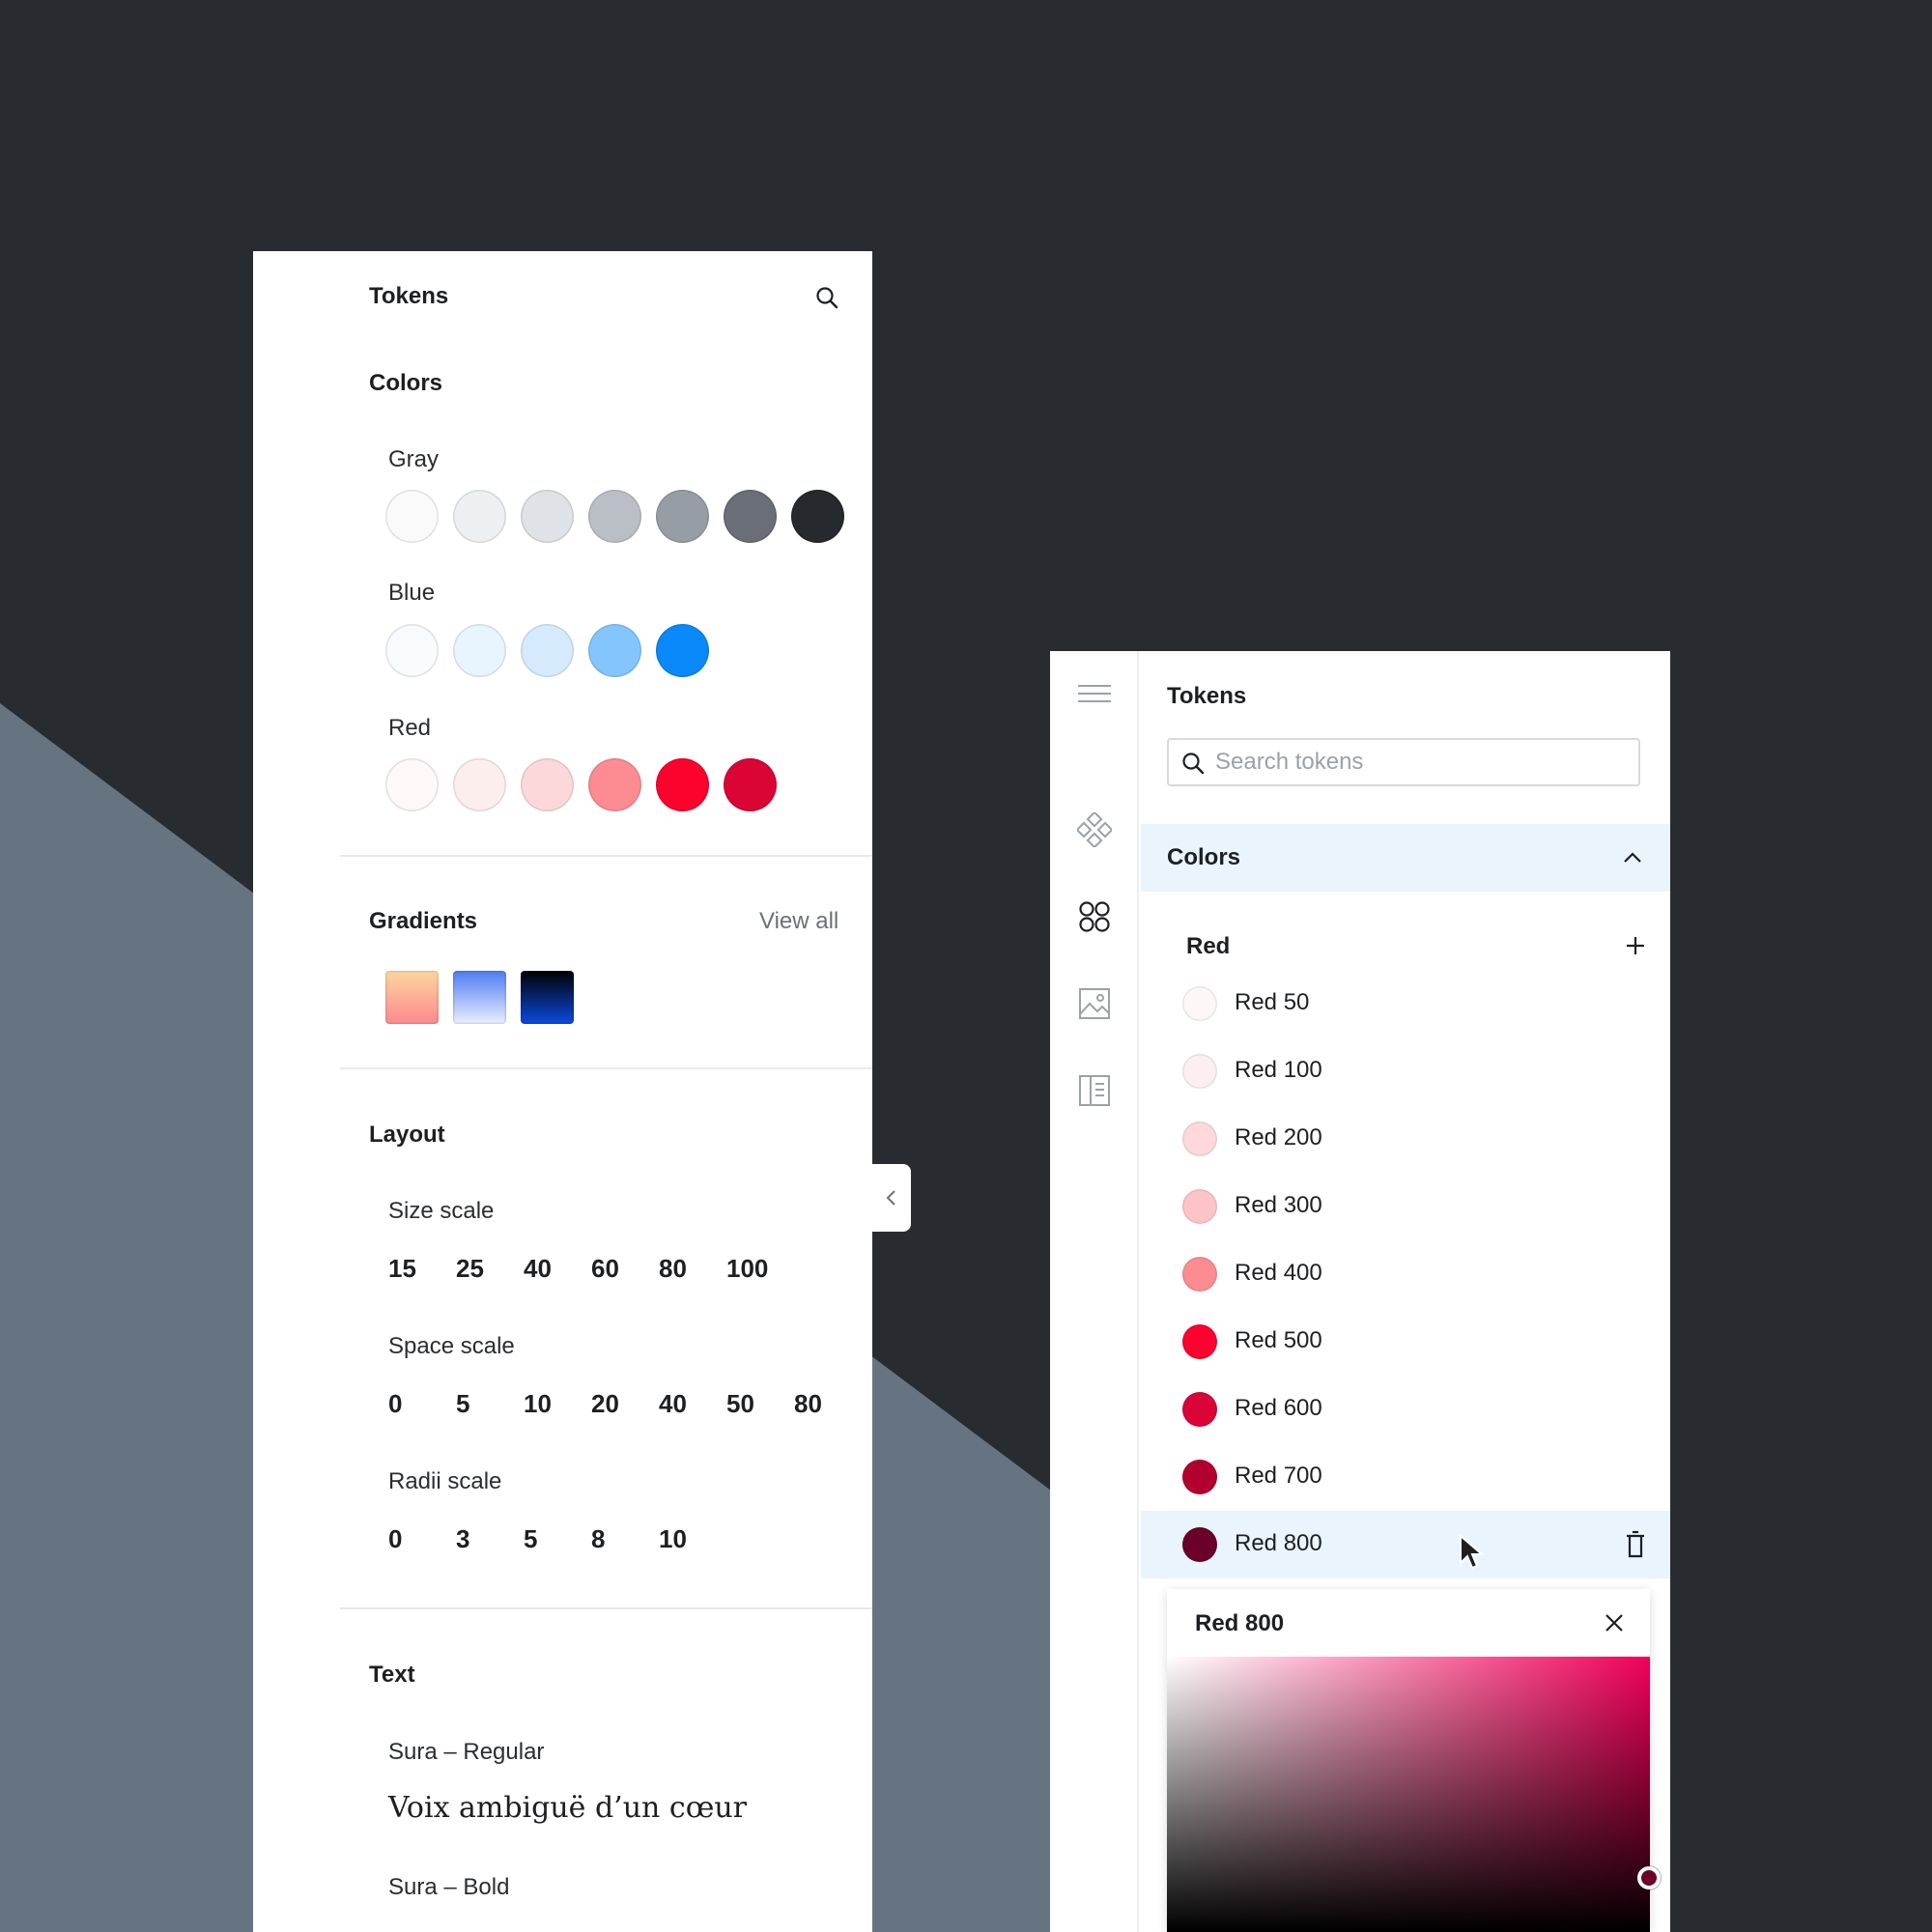  Describe the element at coordinates (605, 1404) in the screenshot. I see `space-scale-value: 20` at that location.